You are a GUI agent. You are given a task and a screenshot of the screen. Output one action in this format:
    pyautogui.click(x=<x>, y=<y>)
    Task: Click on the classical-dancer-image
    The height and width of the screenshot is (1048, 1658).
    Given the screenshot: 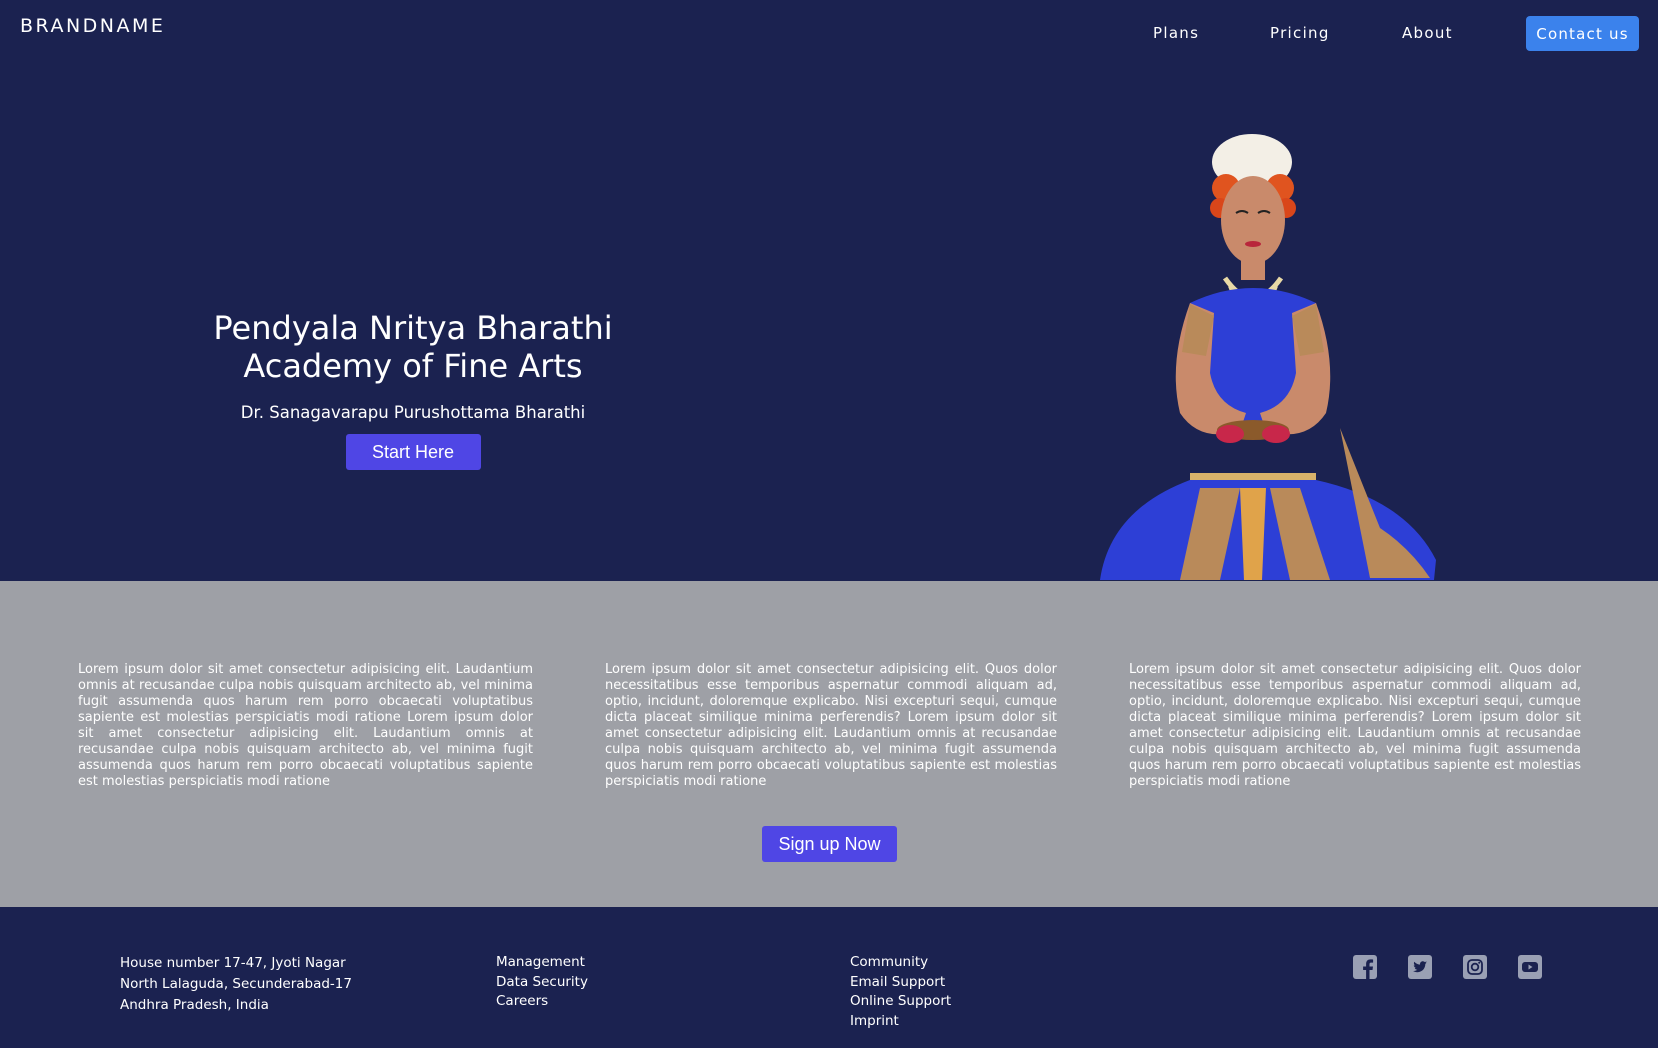 What is the action you would take?
    pyautogui.click(x=1268, y=357)
    